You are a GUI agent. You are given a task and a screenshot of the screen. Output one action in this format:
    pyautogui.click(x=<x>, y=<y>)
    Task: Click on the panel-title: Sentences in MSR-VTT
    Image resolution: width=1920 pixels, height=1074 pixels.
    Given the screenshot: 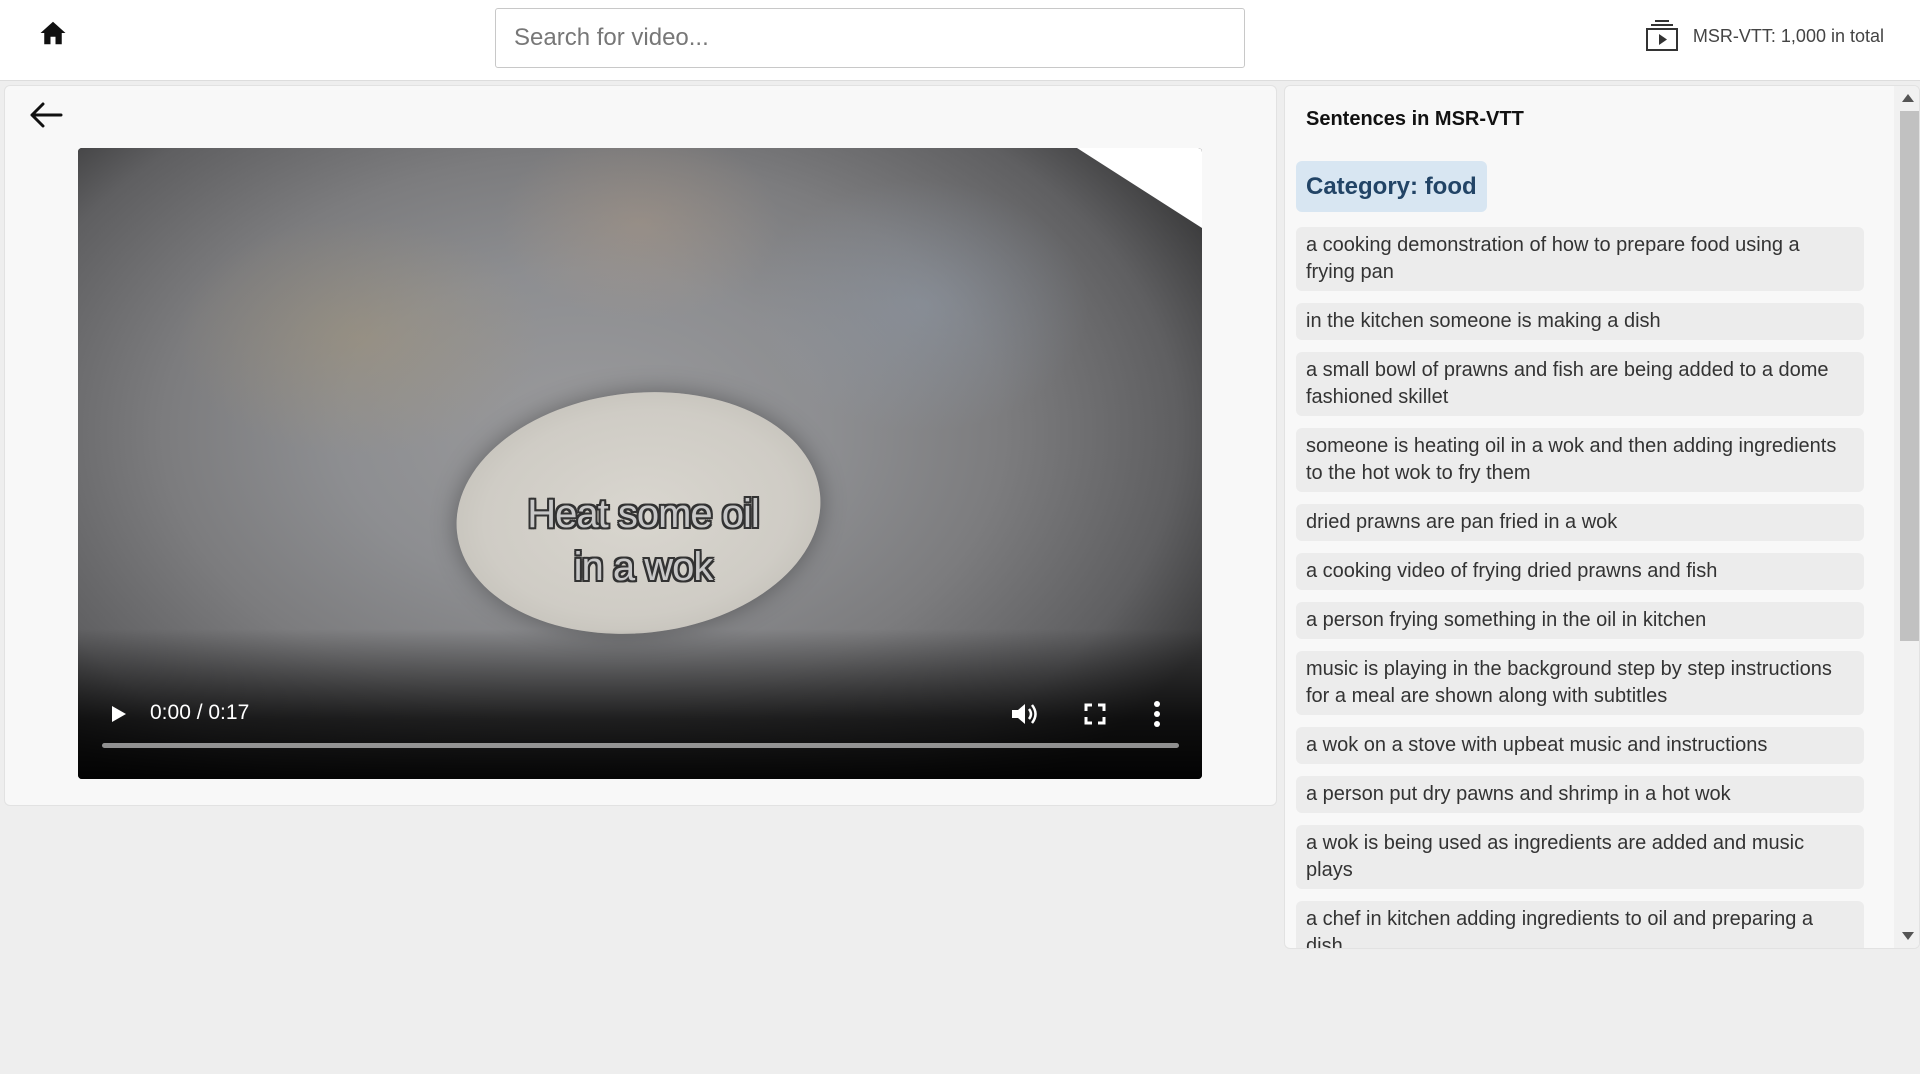 What is the action you would take?
    pyautogui.click(x=1415, y=119)
    